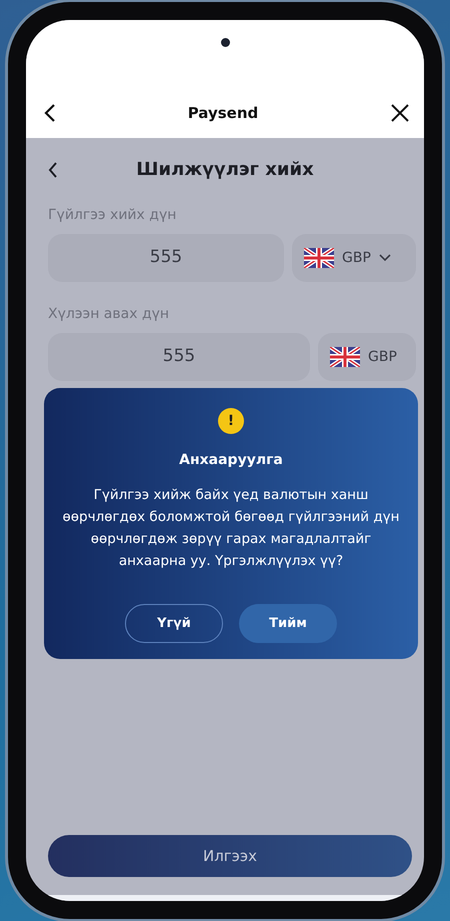 The image size is (450, 921). What do you see at coordinates (288, 624) in the screenshot?
I see `dialog-button: Тийм` at bounding box center [288, 624].